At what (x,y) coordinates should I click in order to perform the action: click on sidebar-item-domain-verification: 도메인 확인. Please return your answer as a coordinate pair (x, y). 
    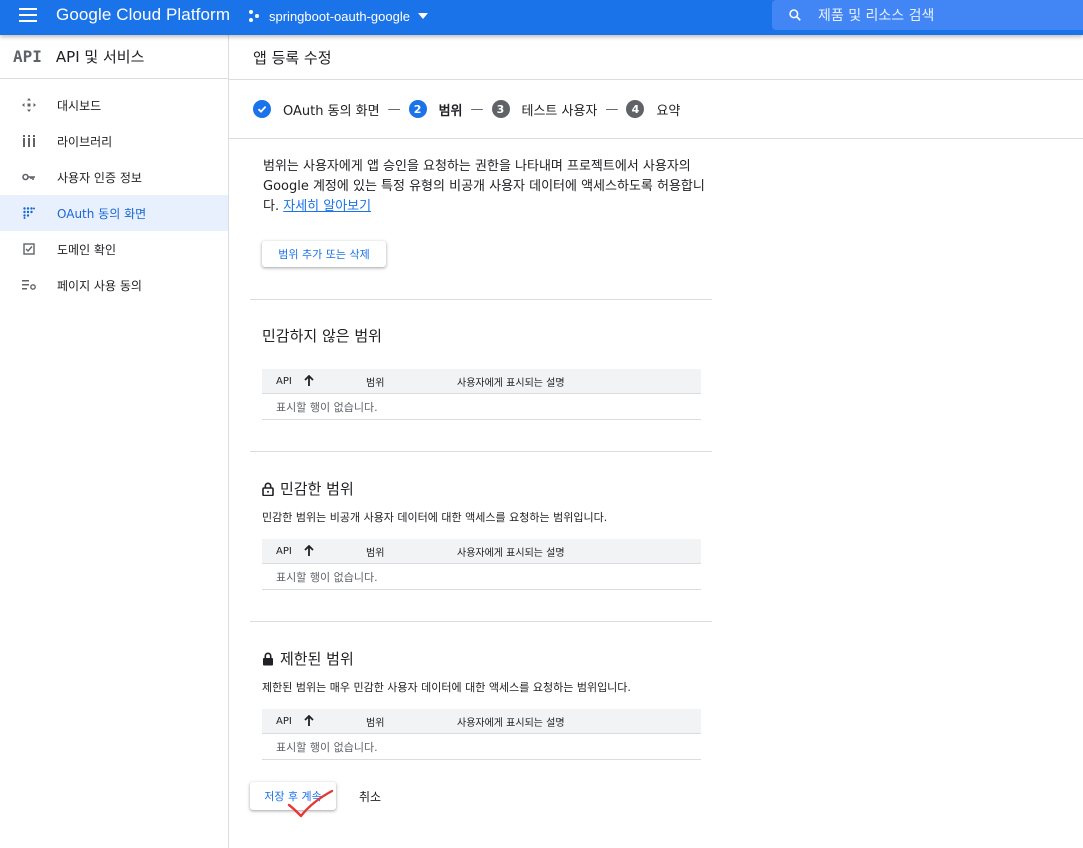
    Looking at the image, I should click on (114, 249).